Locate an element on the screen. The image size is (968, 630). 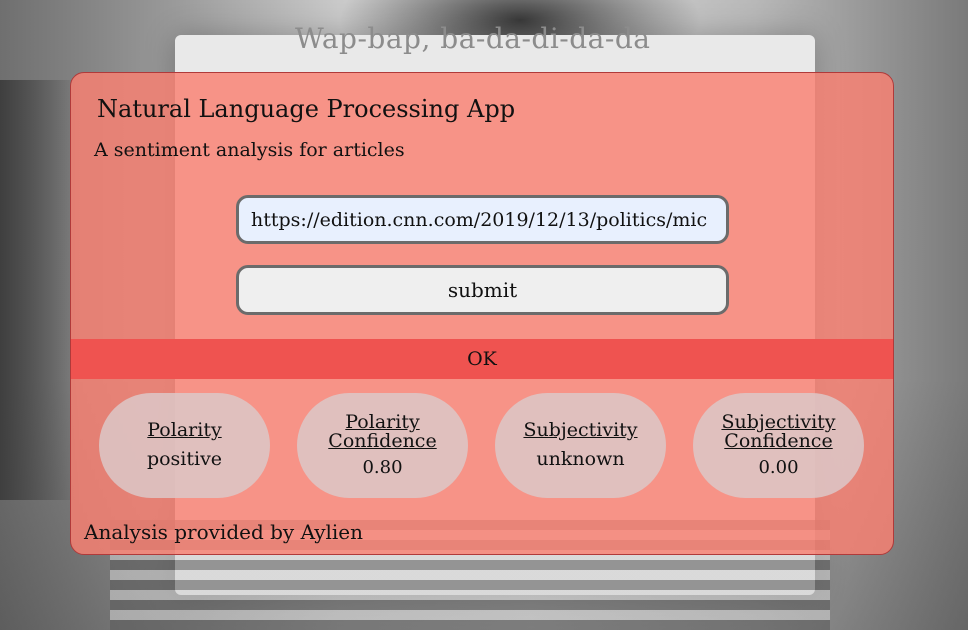
subjectivity-value: unknown is located at coordinates (580, 459).